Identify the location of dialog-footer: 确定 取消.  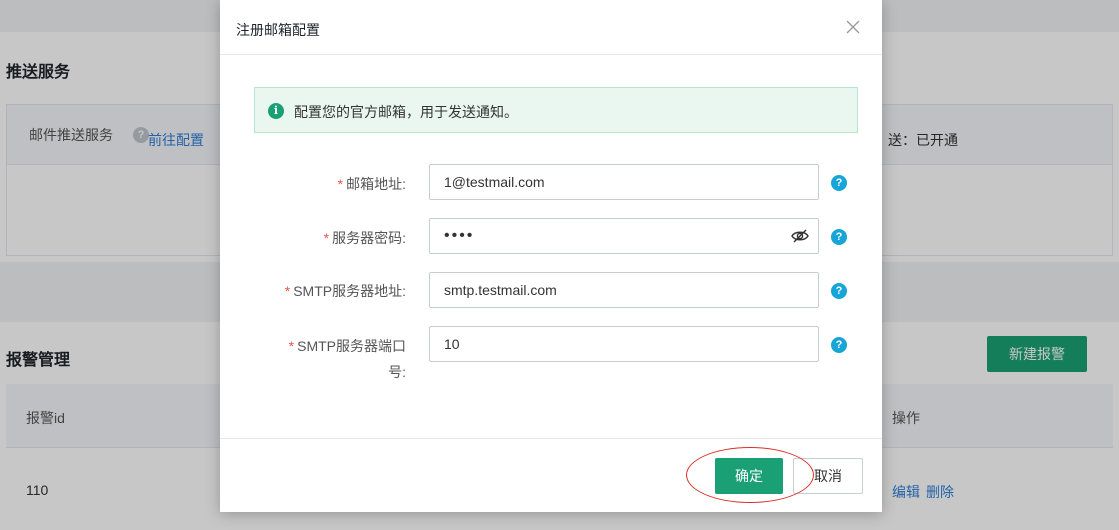
(551, 475).